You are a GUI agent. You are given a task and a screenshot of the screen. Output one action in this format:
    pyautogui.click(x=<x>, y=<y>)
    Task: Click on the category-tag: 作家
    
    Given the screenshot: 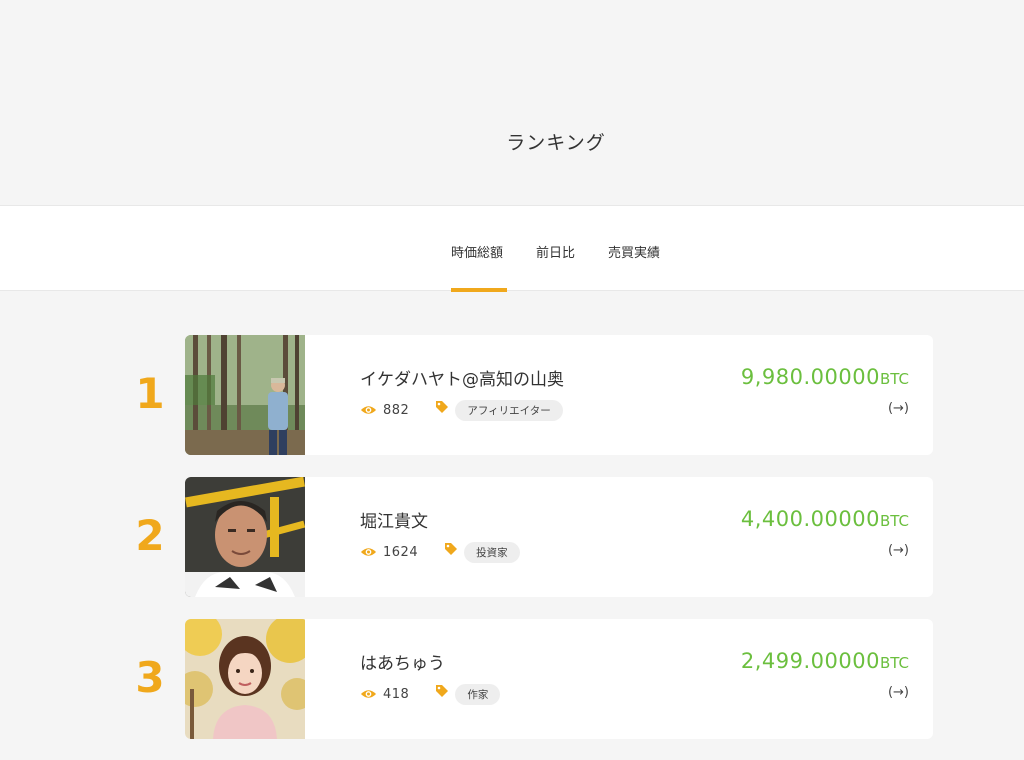 What is the action you would take?
    pyautogui.click(x=478, y=694)
    